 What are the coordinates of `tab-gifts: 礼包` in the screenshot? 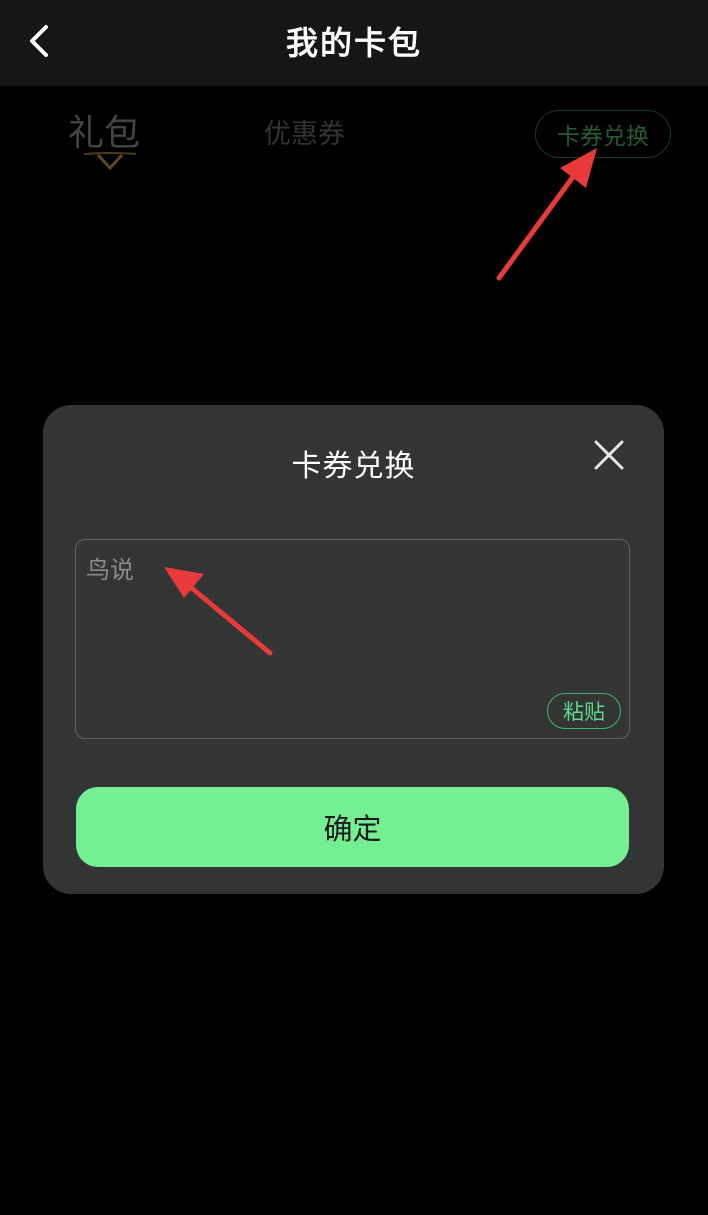 It's located at (104, 130).